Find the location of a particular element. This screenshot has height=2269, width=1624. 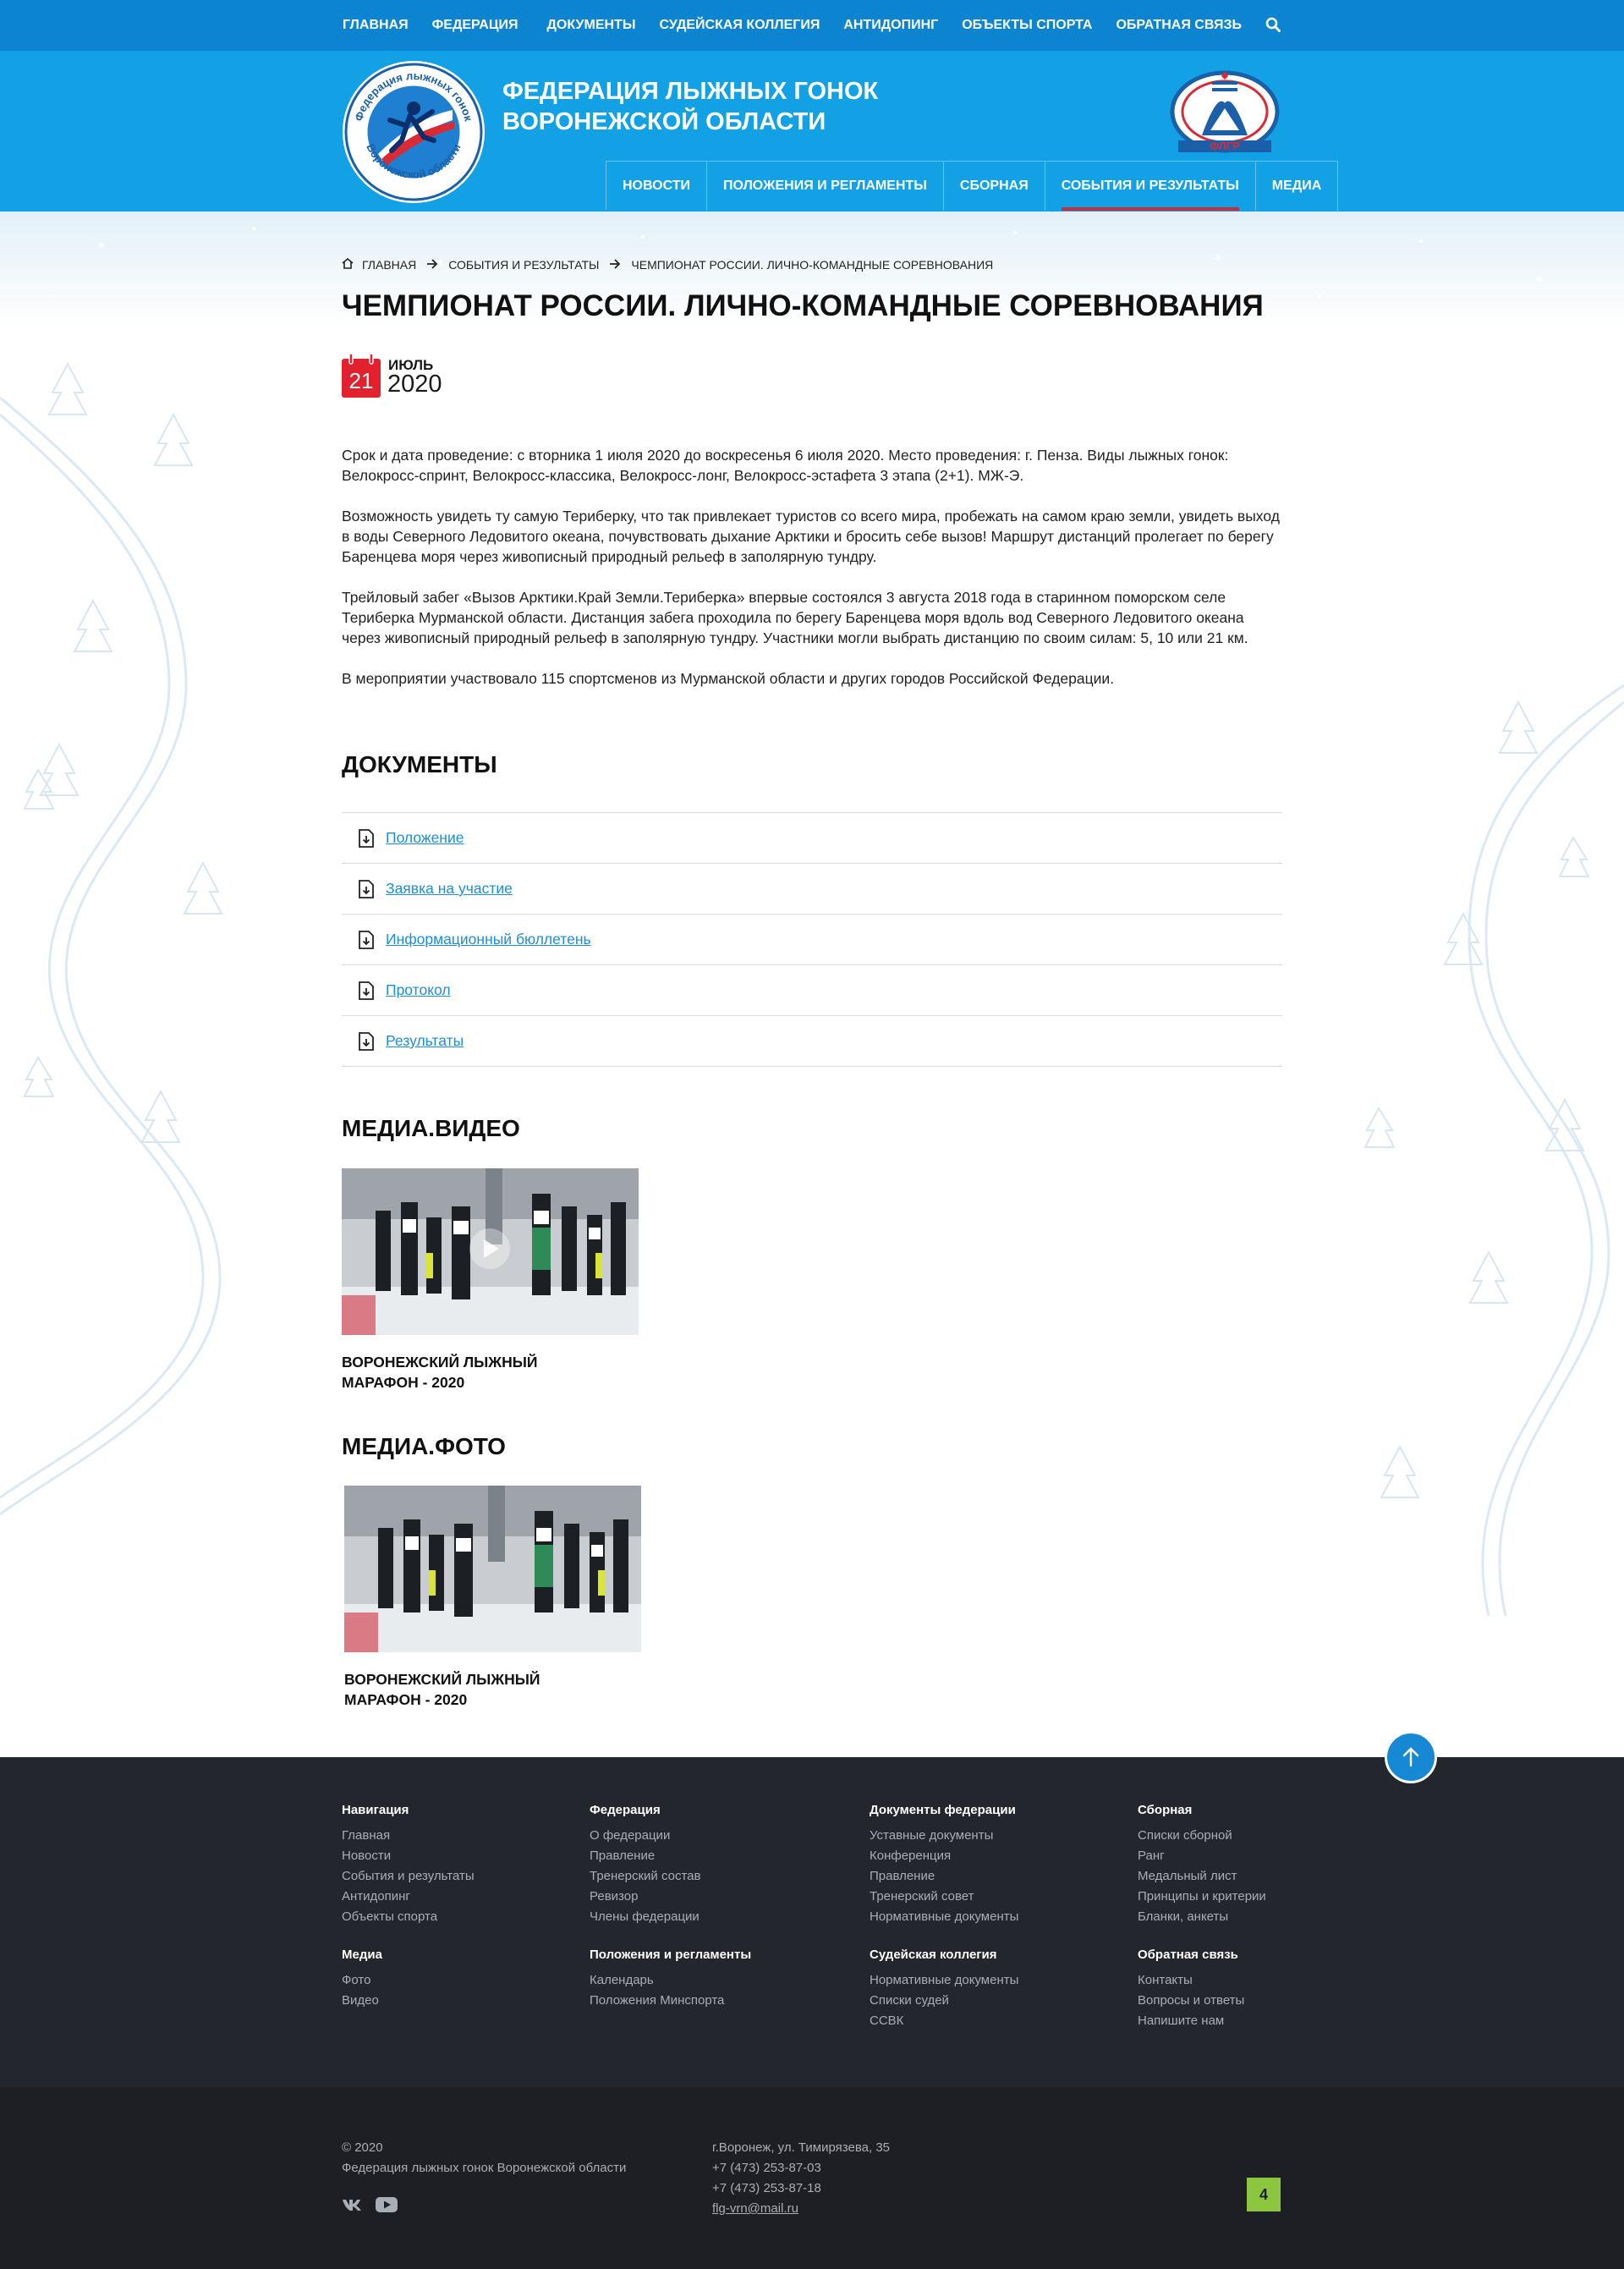

footer-link: Списки сборной is located at coordinates (1202, 1836).